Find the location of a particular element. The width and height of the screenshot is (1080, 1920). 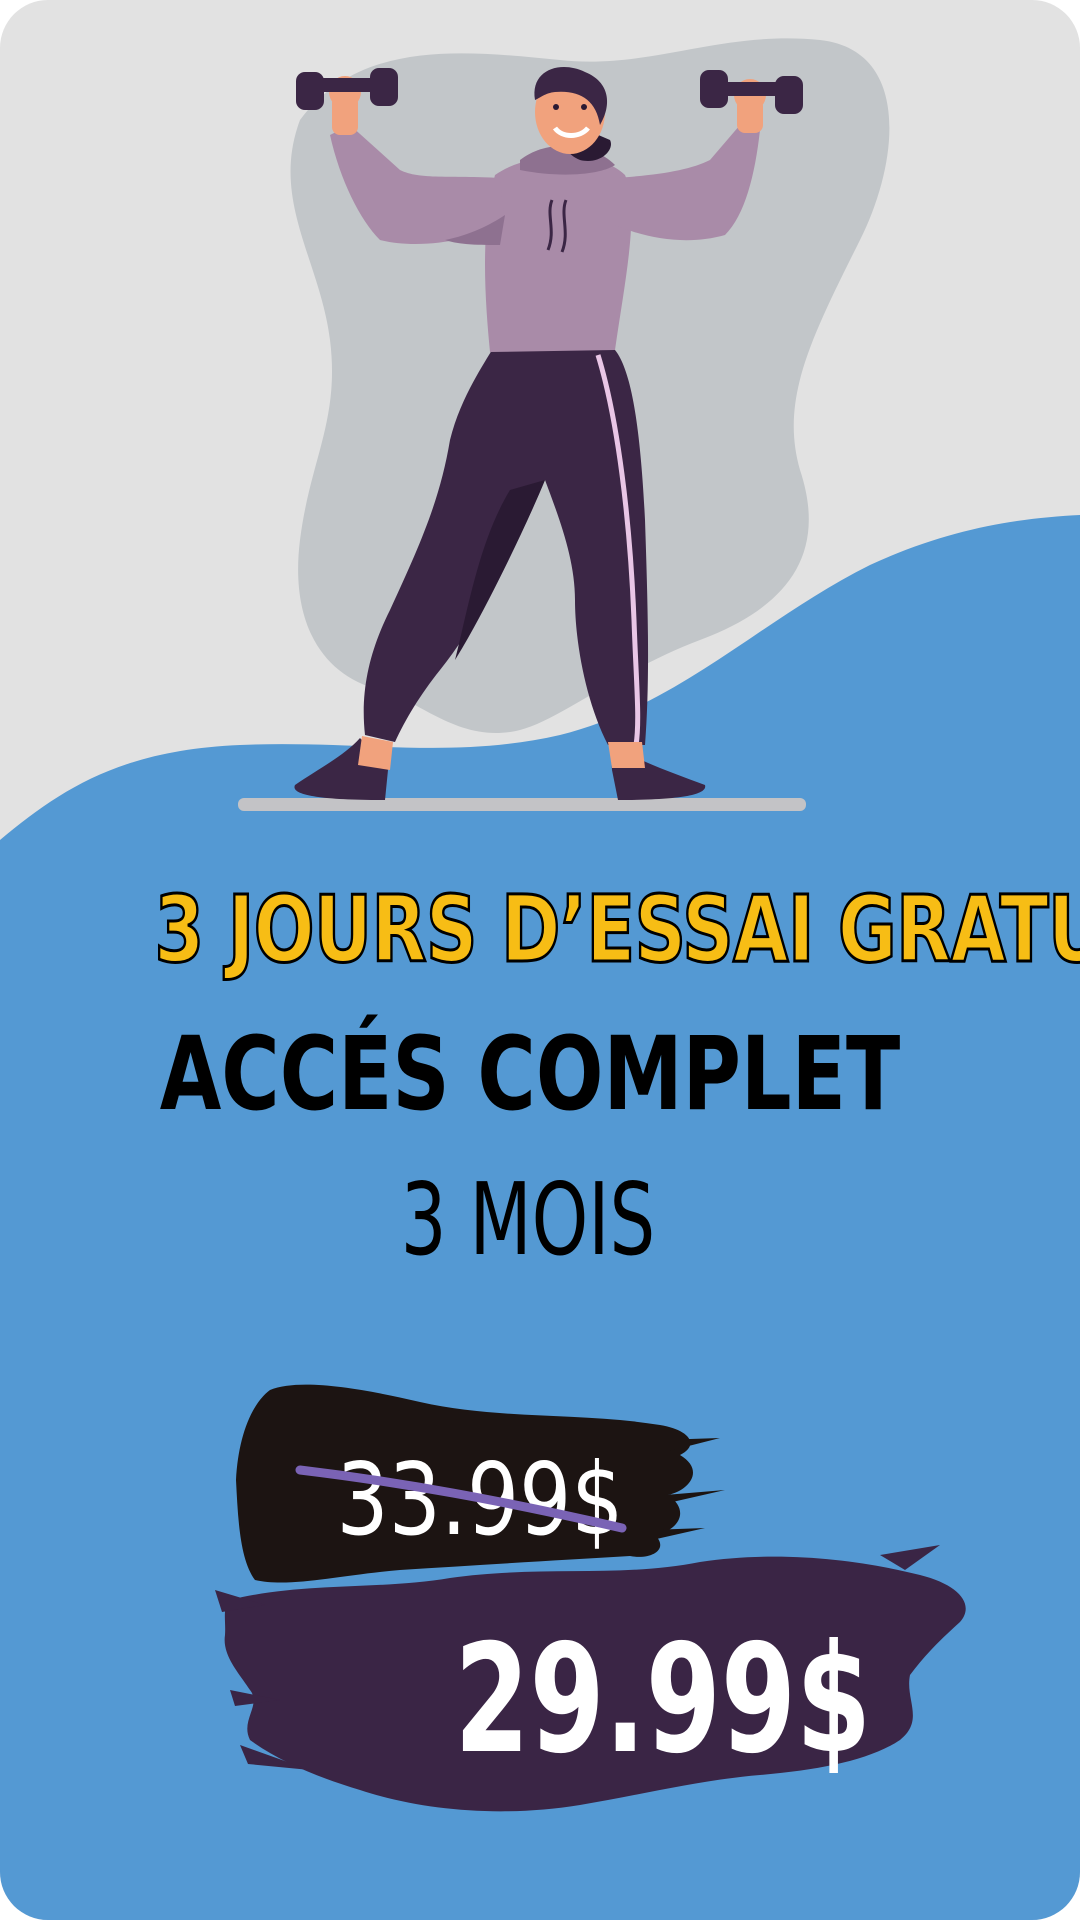

yoga-mat is located at coordinates (522, 804).